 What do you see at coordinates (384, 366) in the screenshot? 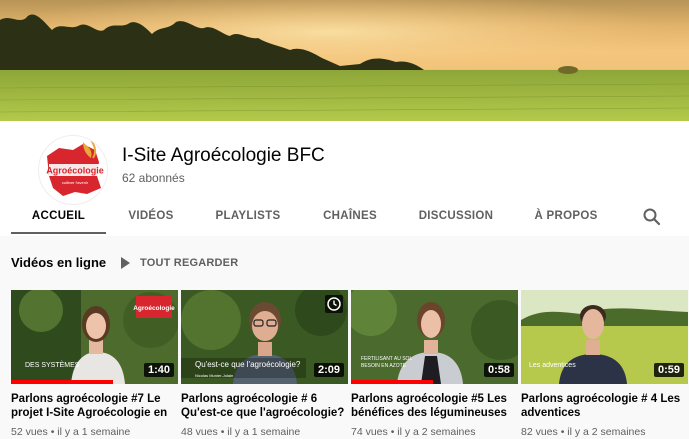
I see `thumbnail-caption-line-2: BESOIN EN AZOTE` at bounding box center [384, 366].